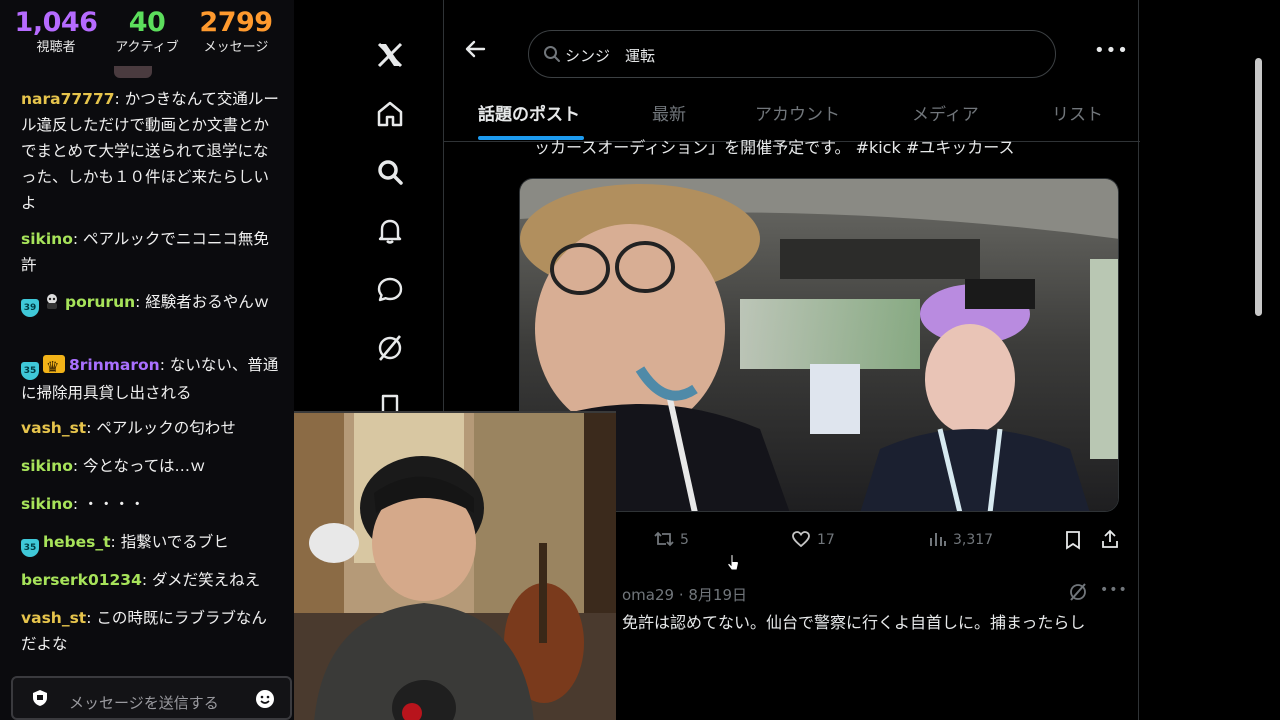 The image size is (1280, 720). I want to click on message-count: 2799 メッセージ, so click(236, 32).